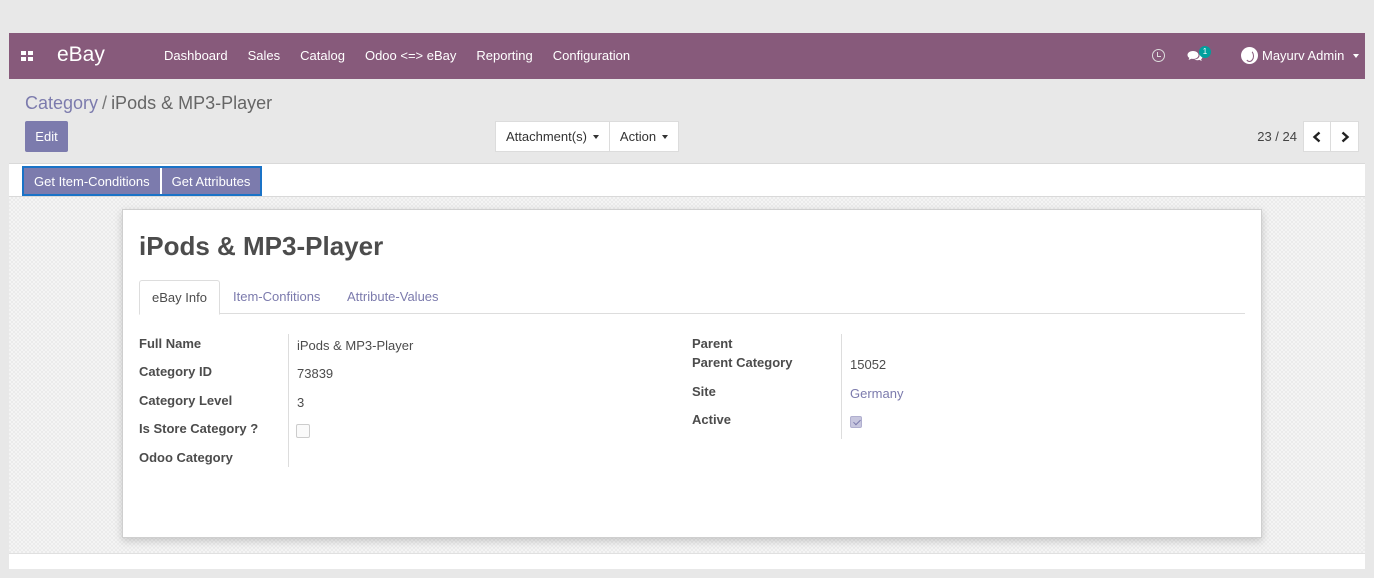 This screenshot has width=1374, height=578. I want to click on sidebar-buttons: Attachment(s) Action, so click(587, 136).